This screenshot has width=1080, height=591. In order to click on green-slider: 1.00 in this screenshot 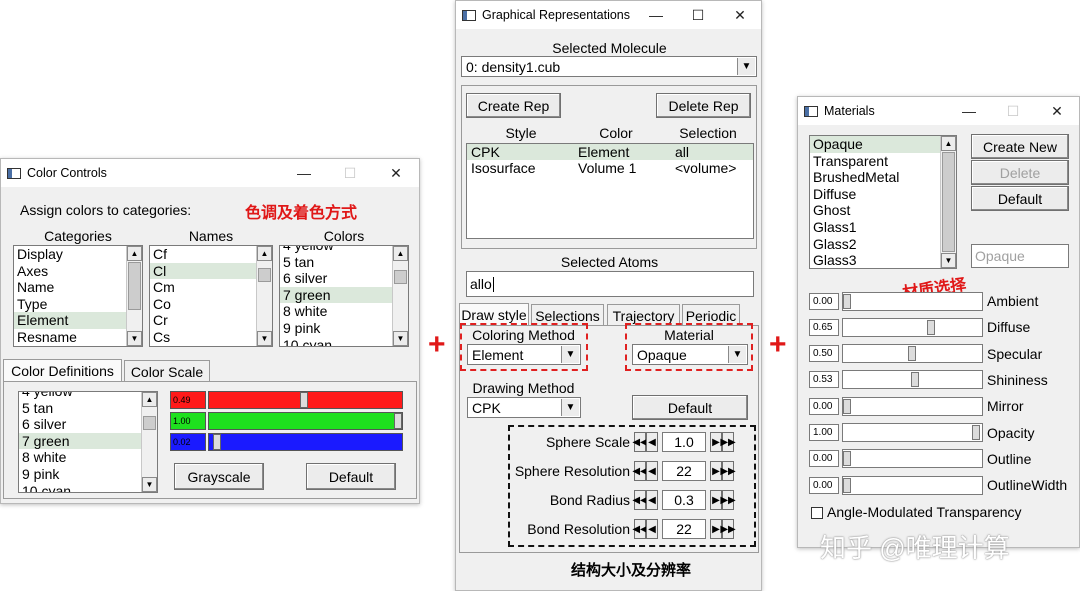, I will do `click(286, 421)`.